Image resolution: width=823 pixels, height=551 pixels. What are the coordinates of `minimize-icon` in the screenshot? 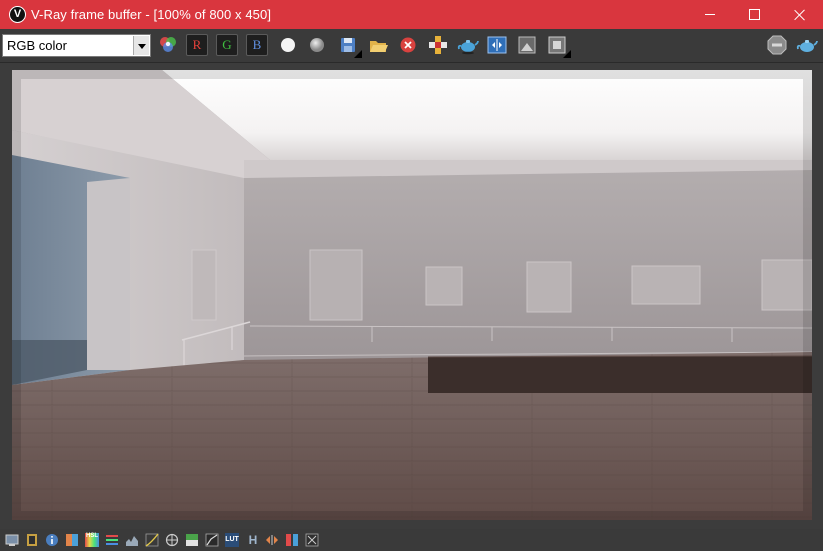 It's located at (710, 14).